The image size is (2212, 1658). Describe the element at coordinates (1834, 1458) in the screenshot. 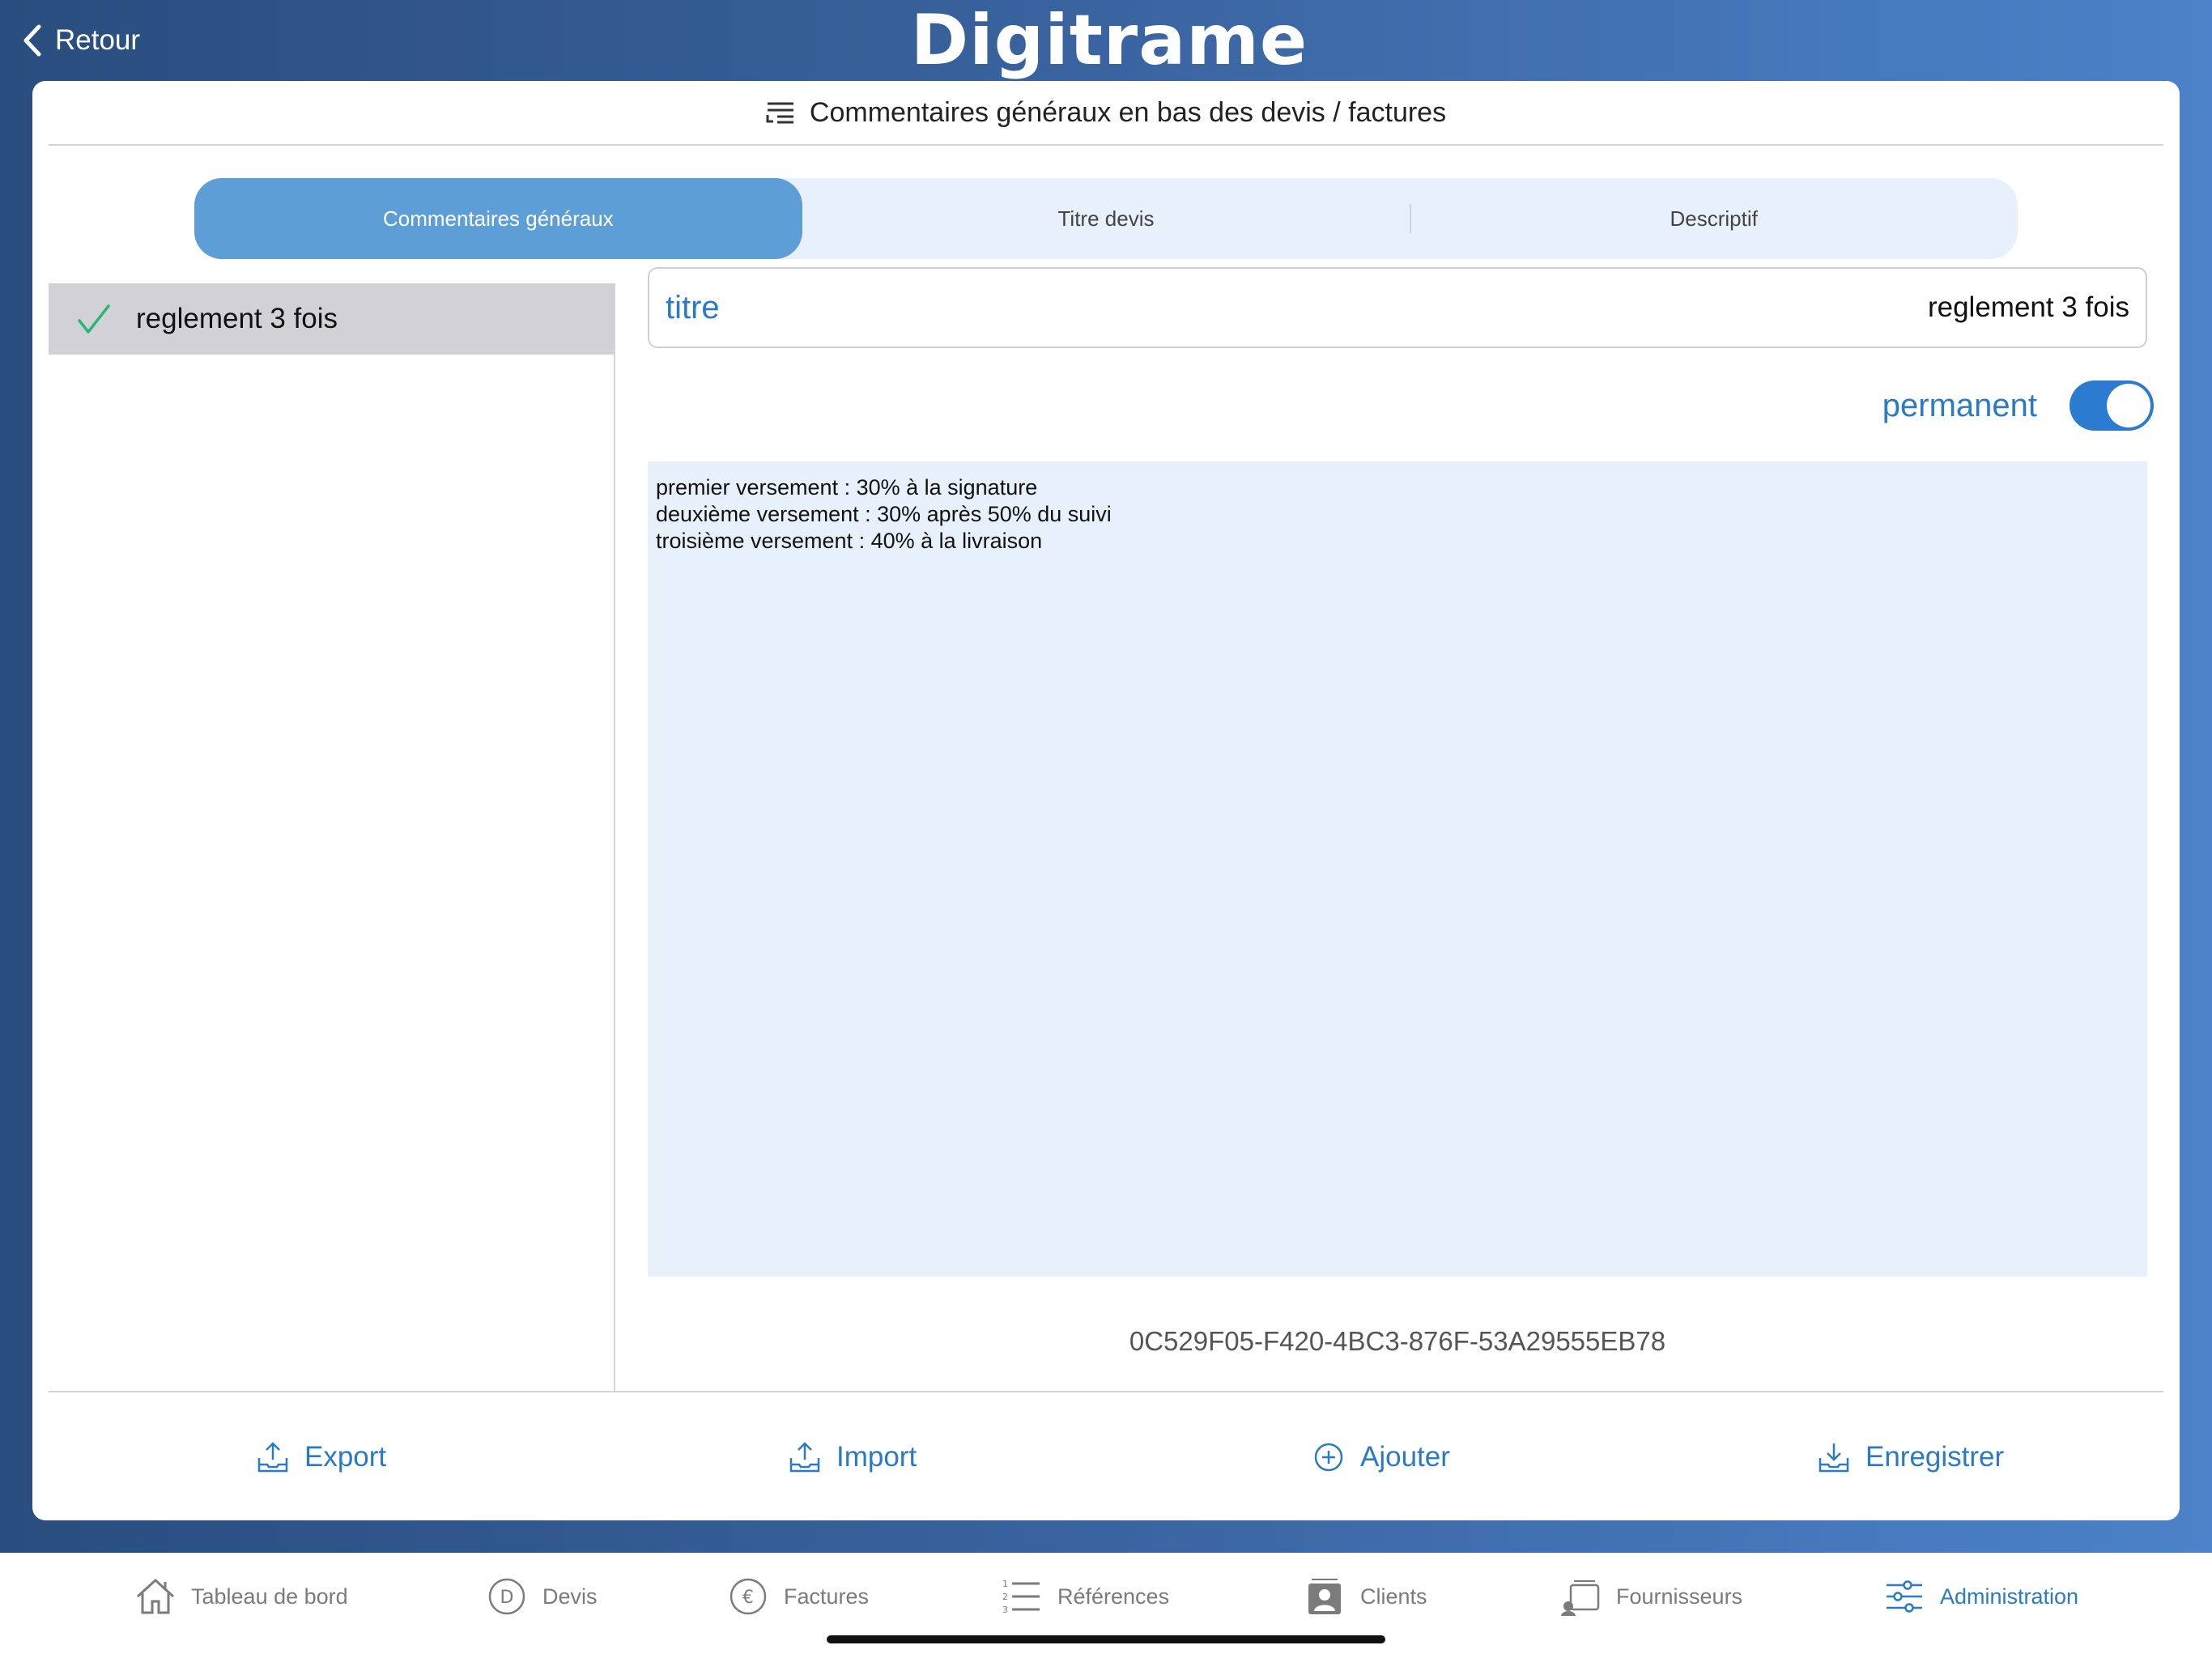

I see `save-tray-icon` at that location.